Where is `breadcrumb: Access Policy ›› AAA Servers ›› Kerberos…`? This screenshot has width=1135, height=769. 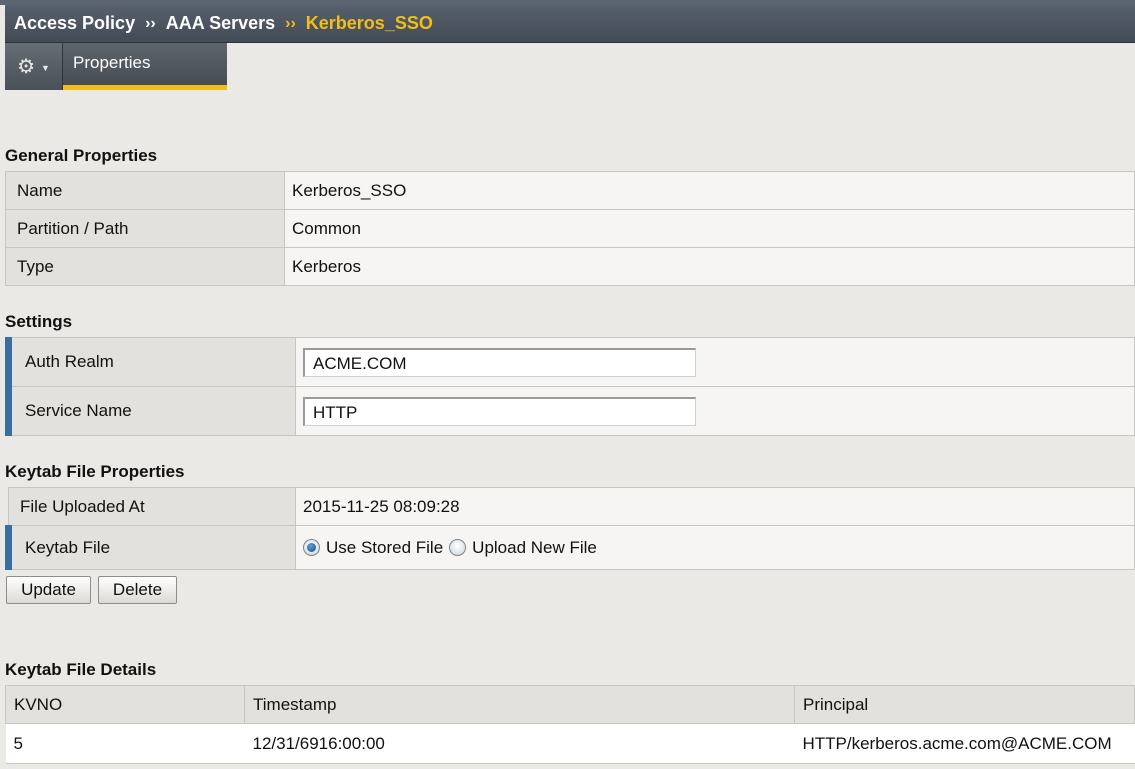 breadcrumb: Access Policy ›› AAA Servers ›› Kerberos… is located at coordinates (570, 24).